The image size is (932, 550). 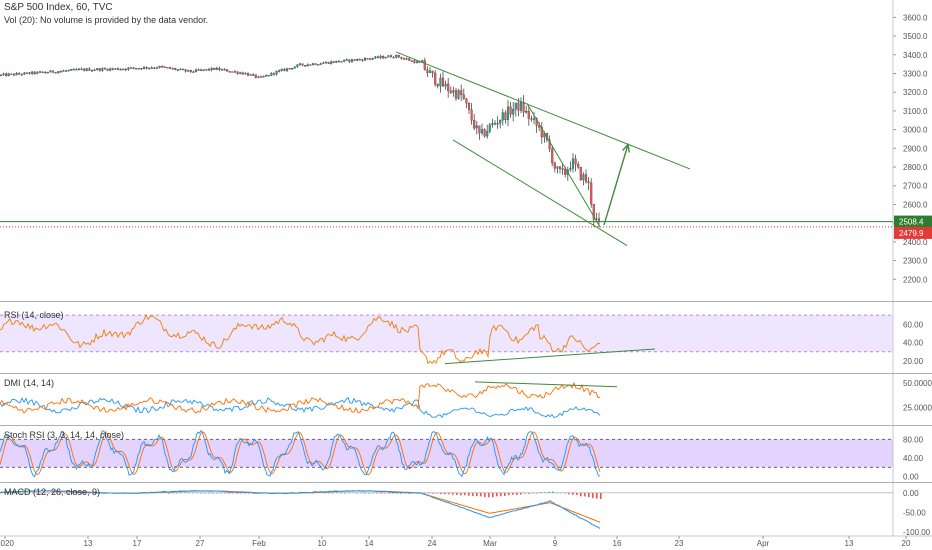 What do you see at coordinates (915, 73) in the screenshot?
I see `price-tick-label: 3300.0` at bounding box center [915, 73].